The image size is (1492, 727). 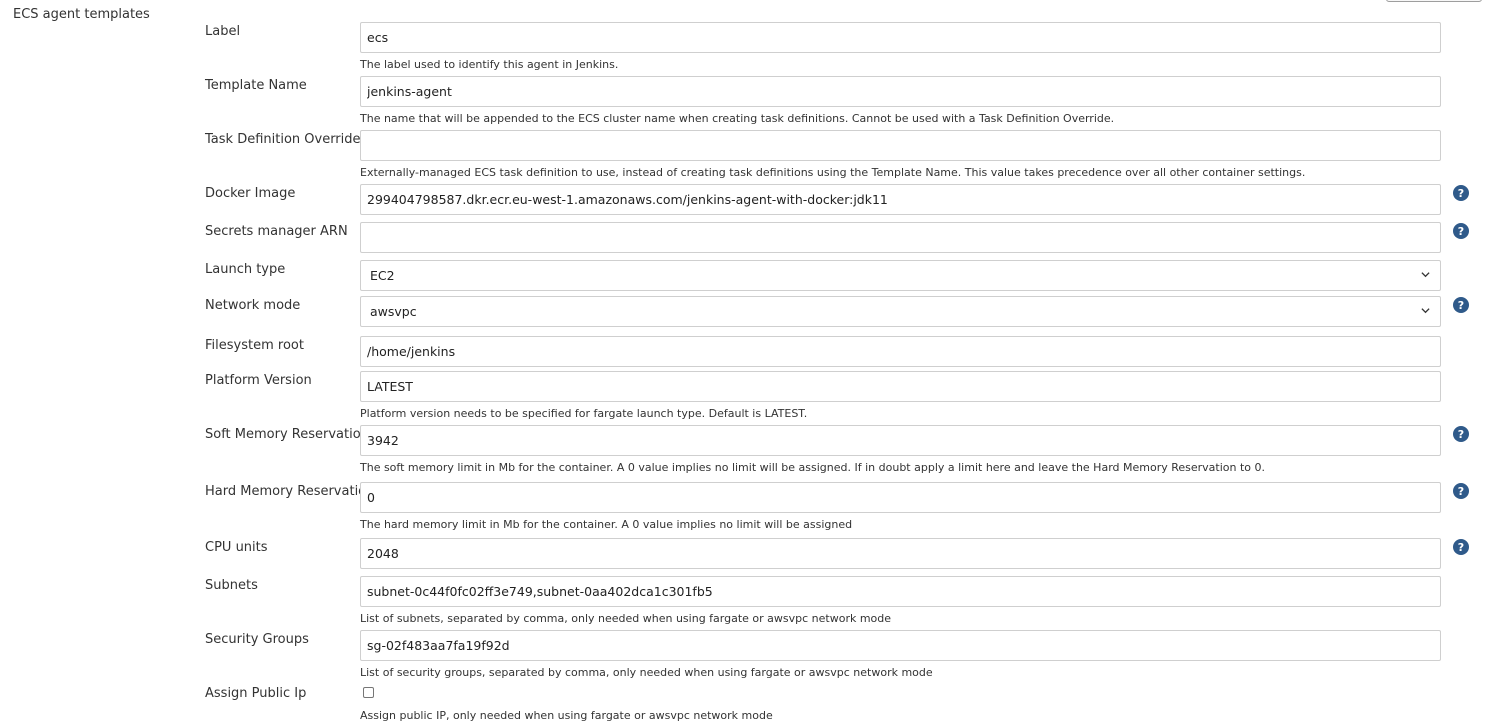 What do you see at coordinates (256, 693) in the screenshot?
I see `assign-public-ip-label: Assign Public Ip` at bounding box center [256, 693].